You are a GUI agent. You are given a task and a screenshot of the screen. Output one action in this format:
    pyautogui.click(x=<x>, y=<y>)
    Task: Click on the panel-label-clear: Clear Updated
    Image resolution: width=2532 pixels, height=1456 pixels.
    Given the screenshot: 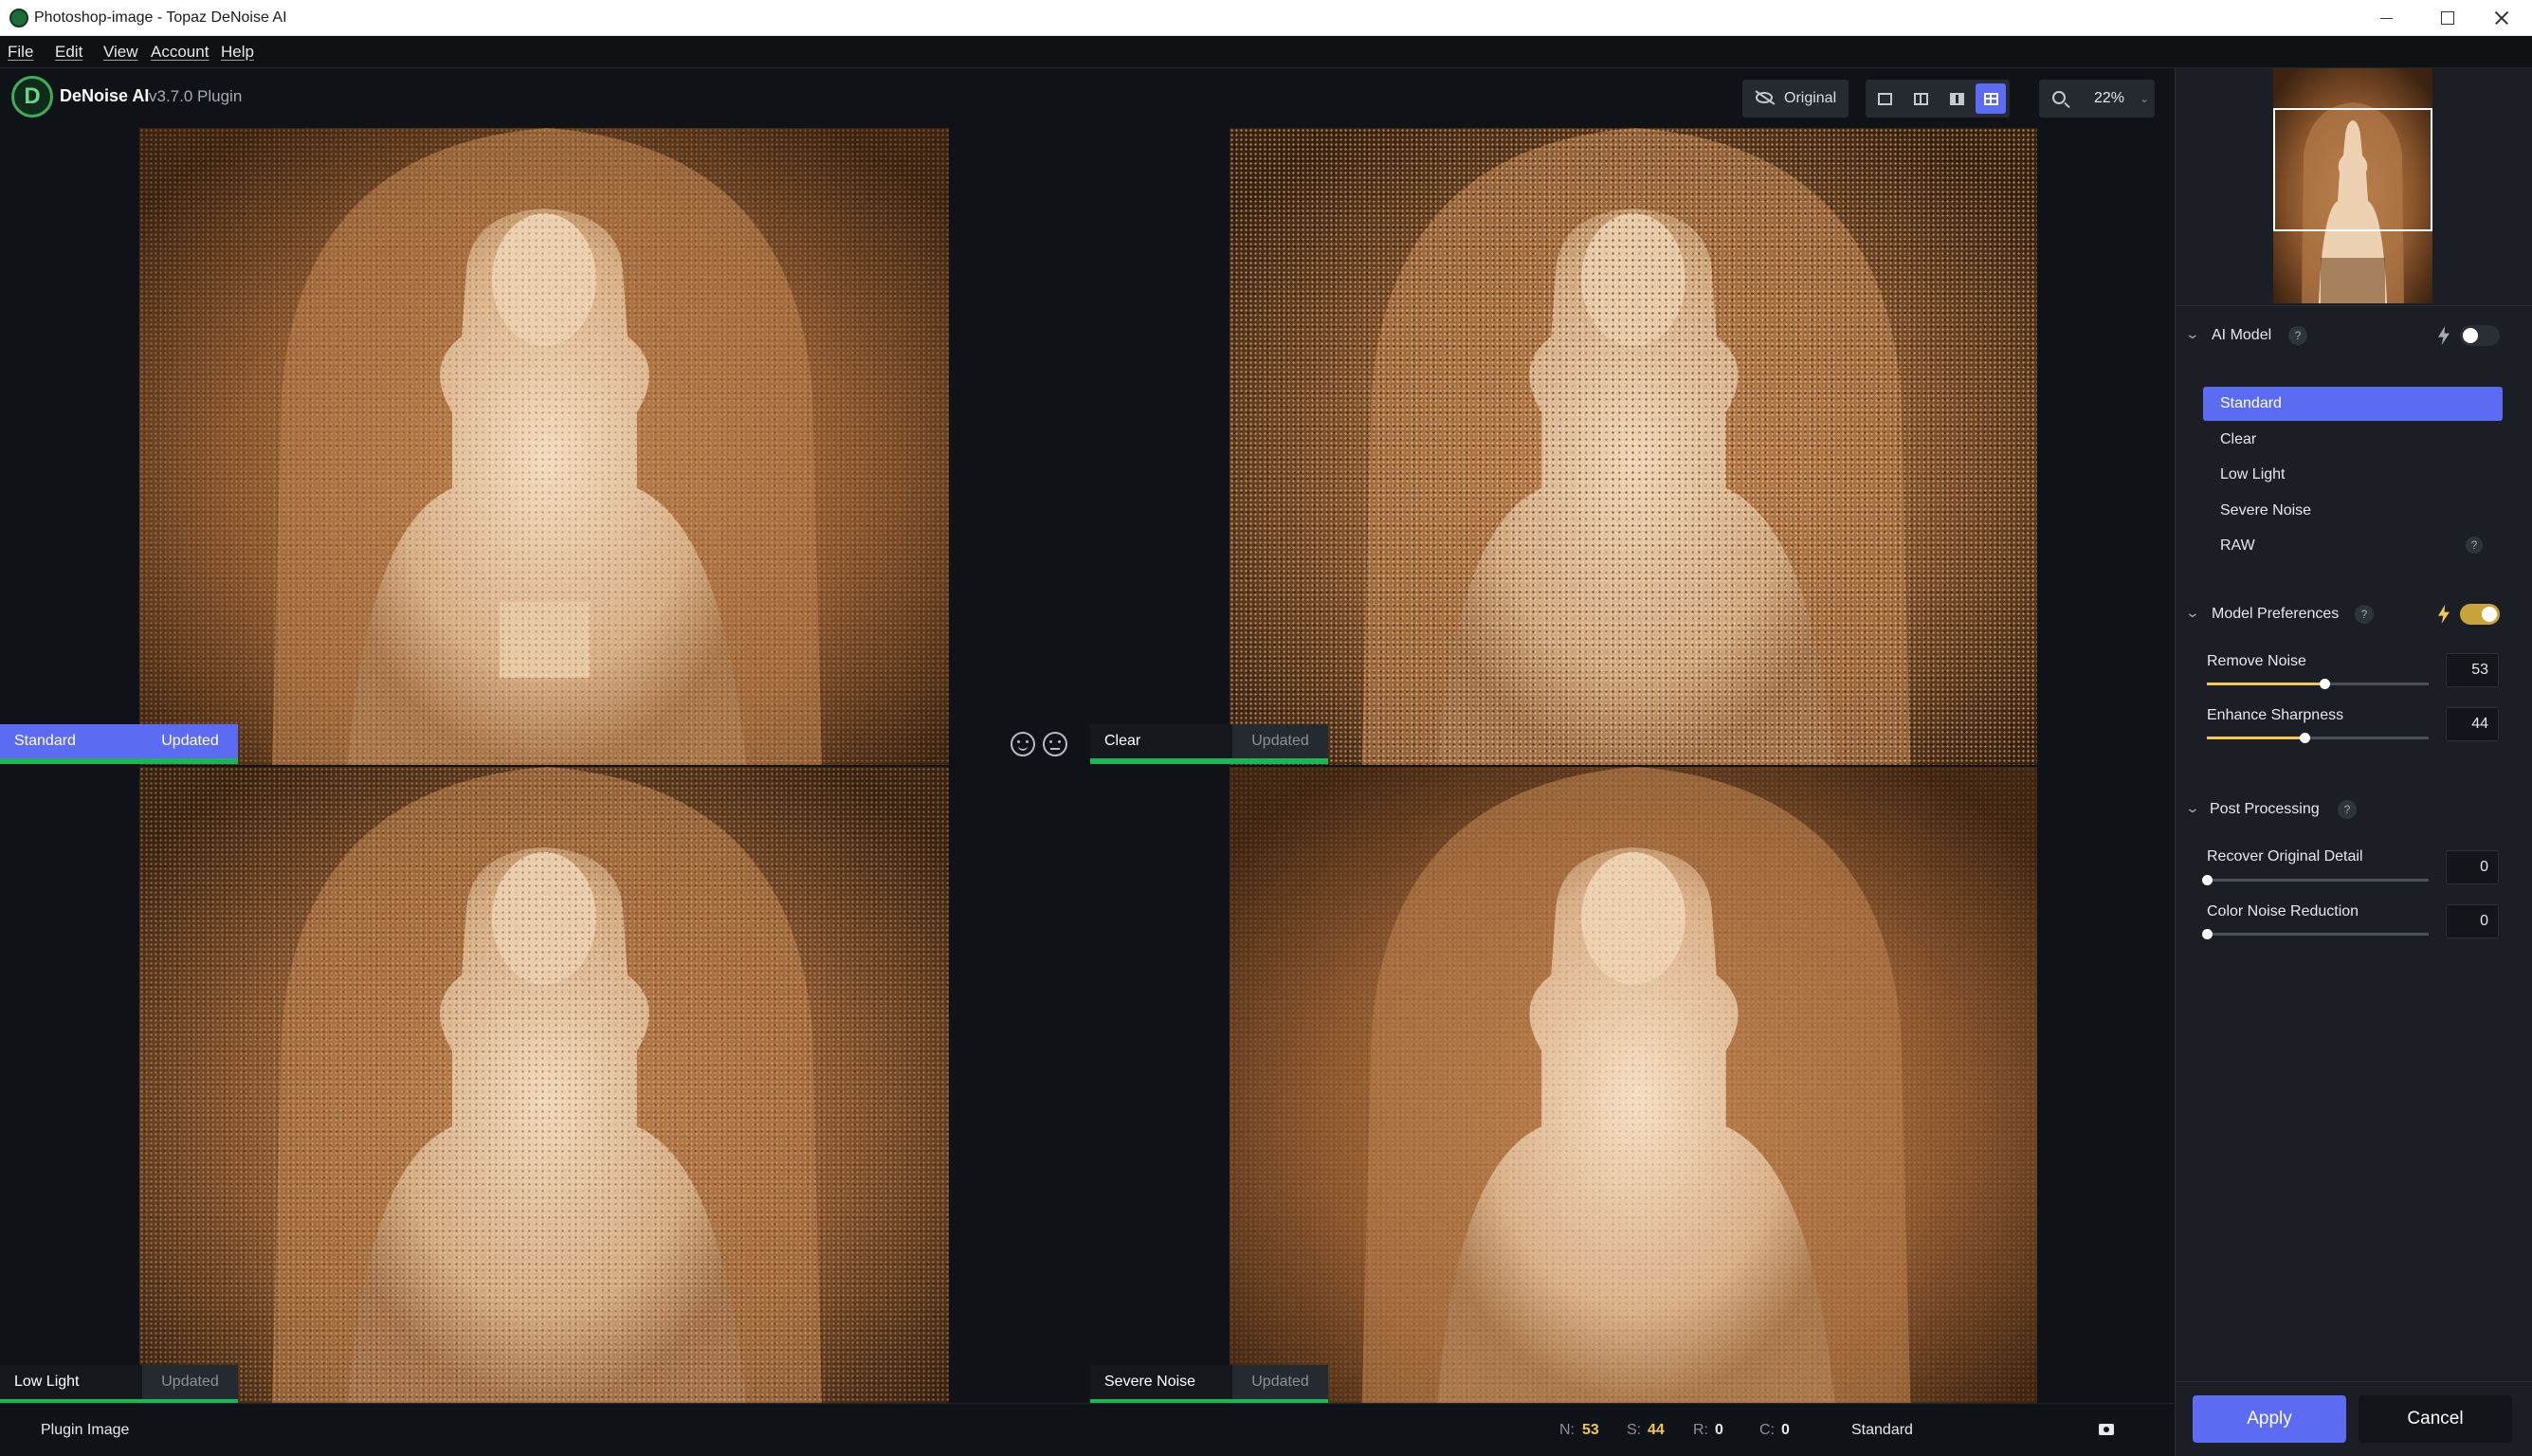 What is the action you would take?
    pyautogui.click(x=1209, y=744)
    